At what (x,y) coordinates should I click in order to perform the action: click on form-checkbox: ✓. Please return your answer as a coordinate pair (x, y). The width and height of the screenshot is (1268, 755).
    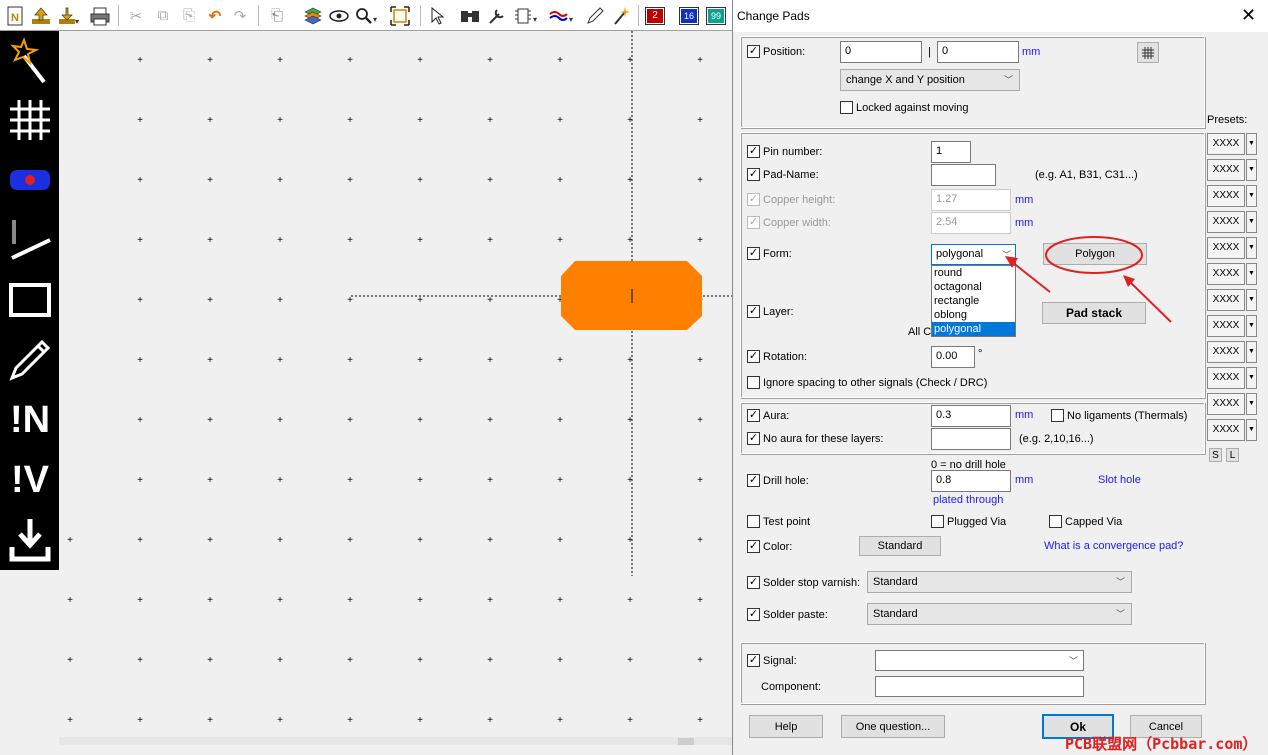
    Looking at the image, I should click on (753, 253).